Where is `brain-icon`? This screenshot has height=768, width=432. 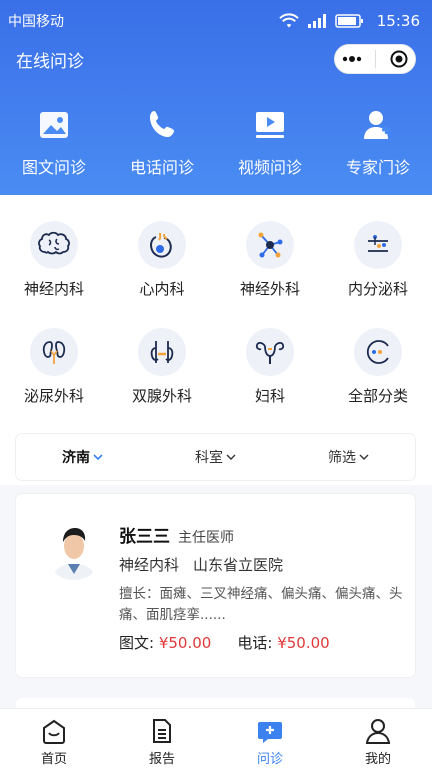 brain-icon is located at coordinates (54, 243).